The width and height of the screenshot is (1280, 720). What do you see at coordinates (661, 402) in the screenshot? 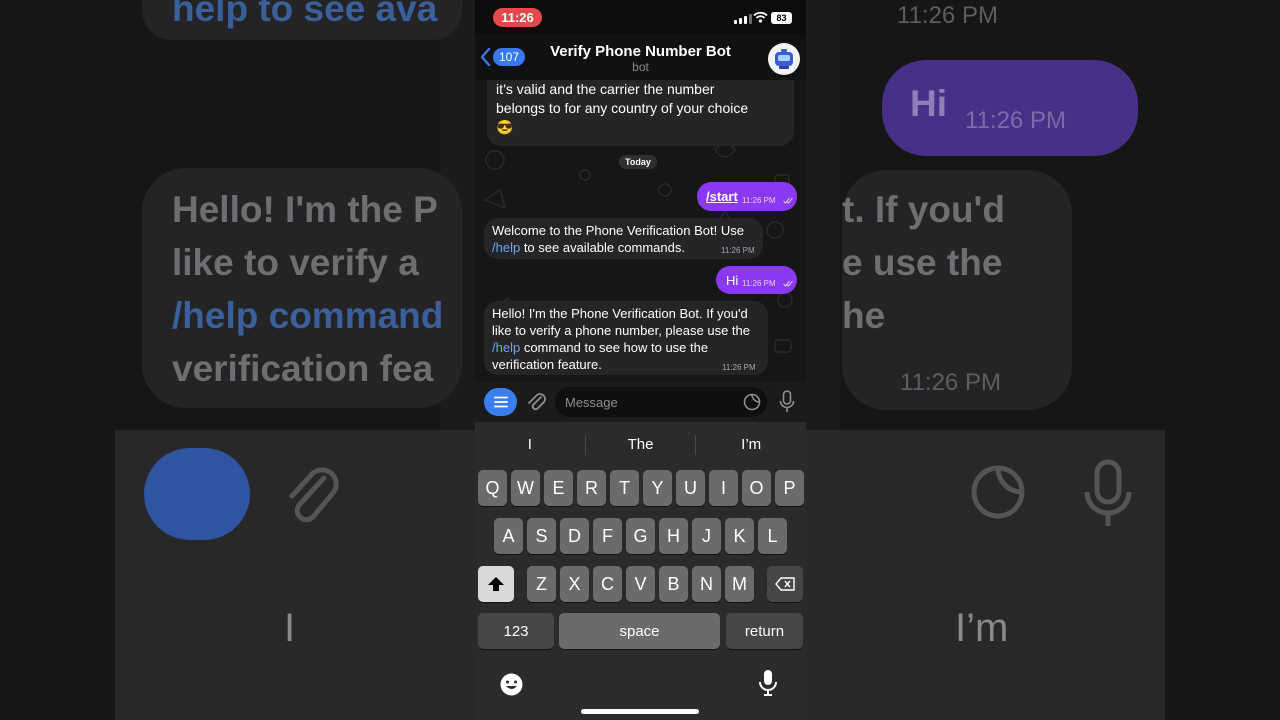
I see `message-input` at bounding box center [661, 402].